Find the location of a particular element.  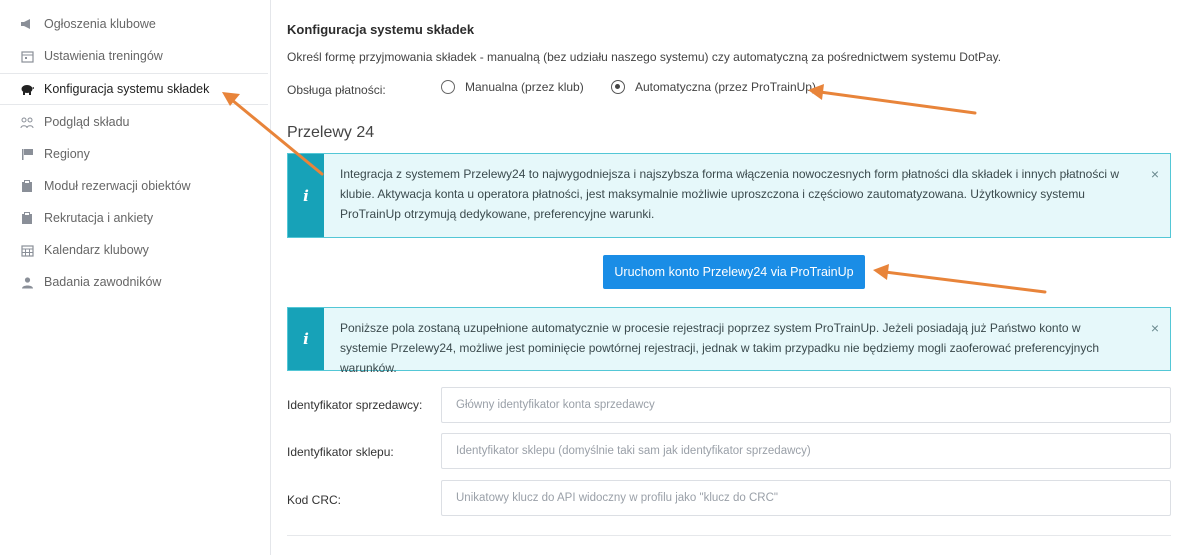

radio-manual: Manualna (przez klub) is located at coordinates (512, 87).